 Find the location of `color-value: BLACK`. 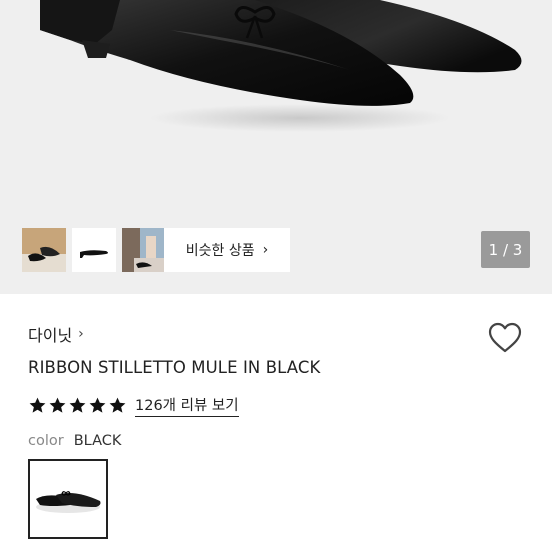

color-value: BLACK is located at coordinates (97, 441).